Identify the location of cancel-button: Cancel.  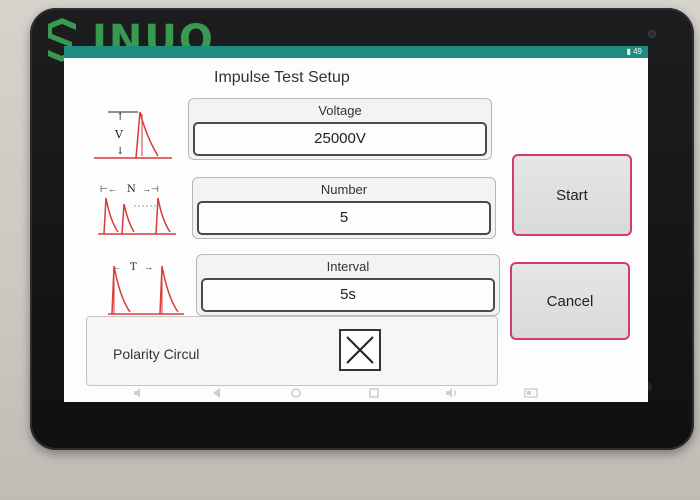
(570, 301).